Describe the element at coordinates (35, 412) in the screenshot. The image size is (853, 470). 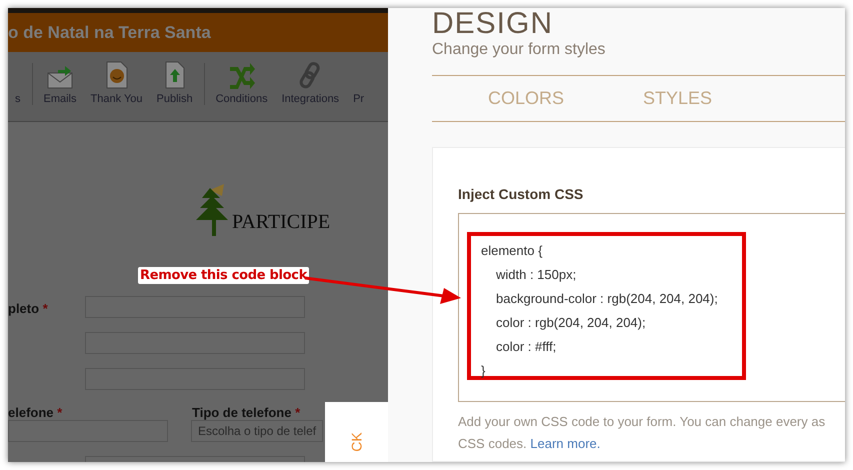
I see `field-label: elefone *` at that location.